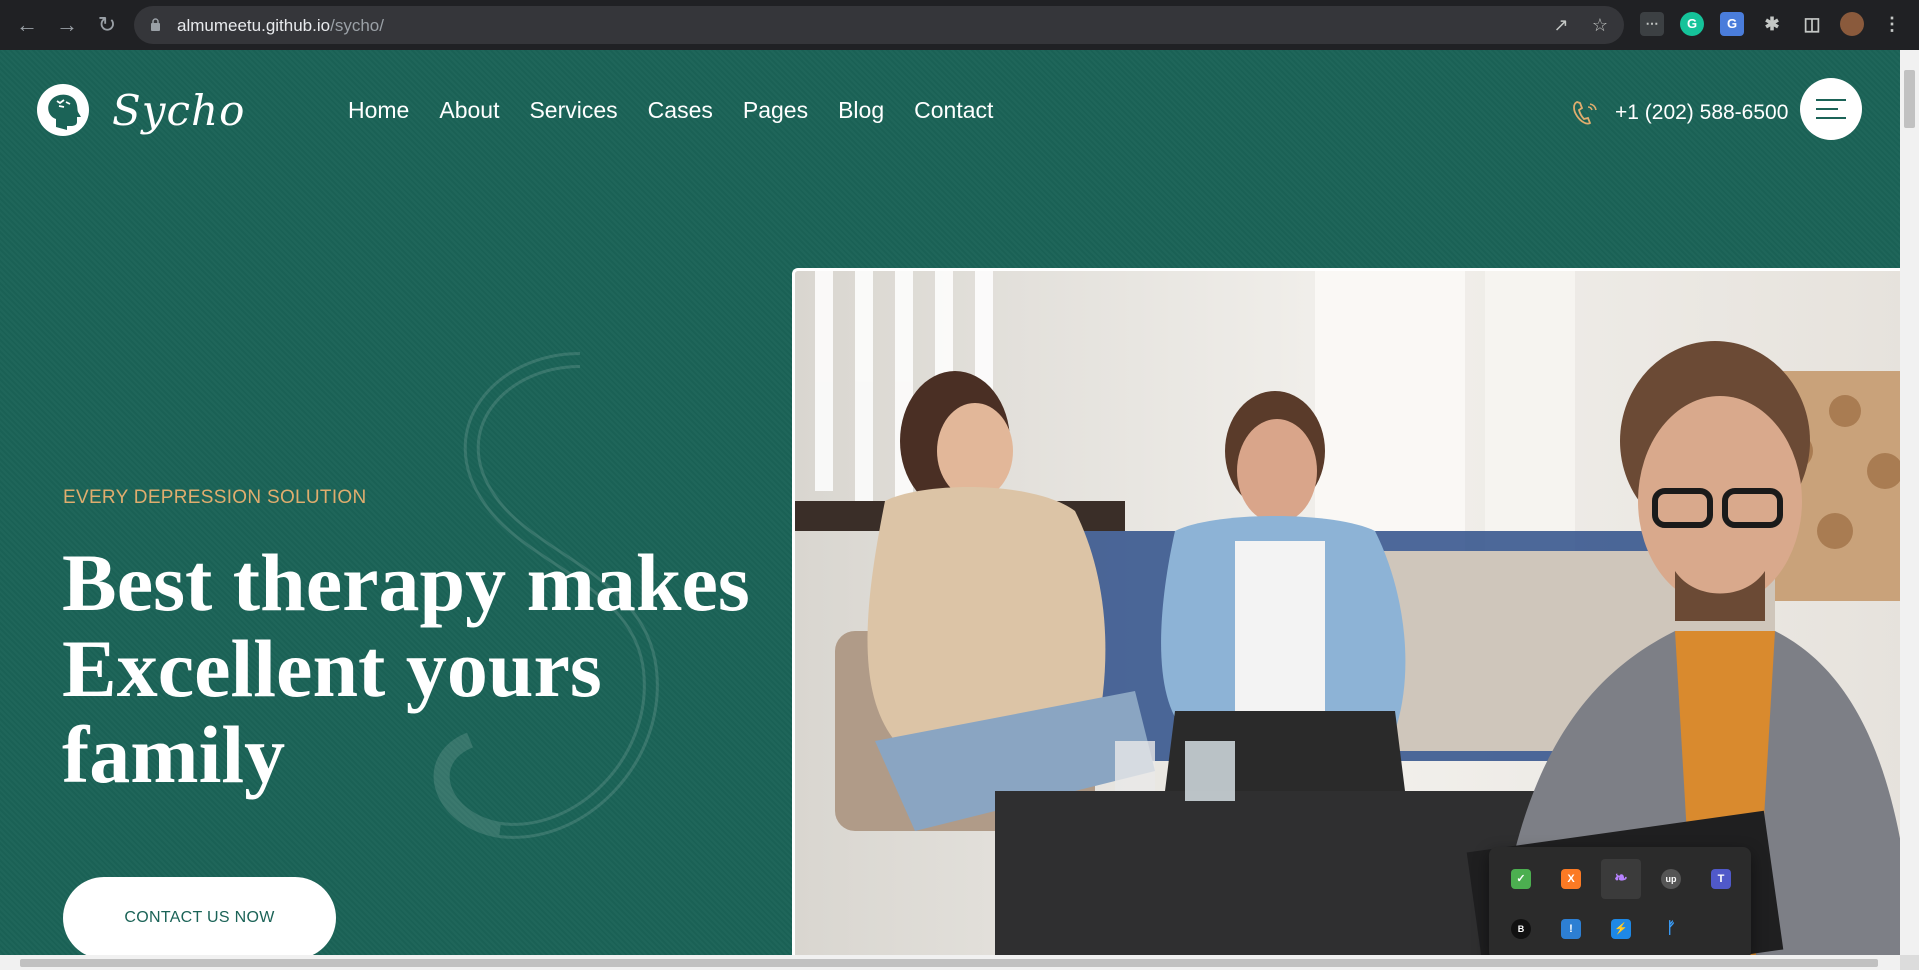  I want to click on horizontal-scroll-thumb, so click(949, 963).